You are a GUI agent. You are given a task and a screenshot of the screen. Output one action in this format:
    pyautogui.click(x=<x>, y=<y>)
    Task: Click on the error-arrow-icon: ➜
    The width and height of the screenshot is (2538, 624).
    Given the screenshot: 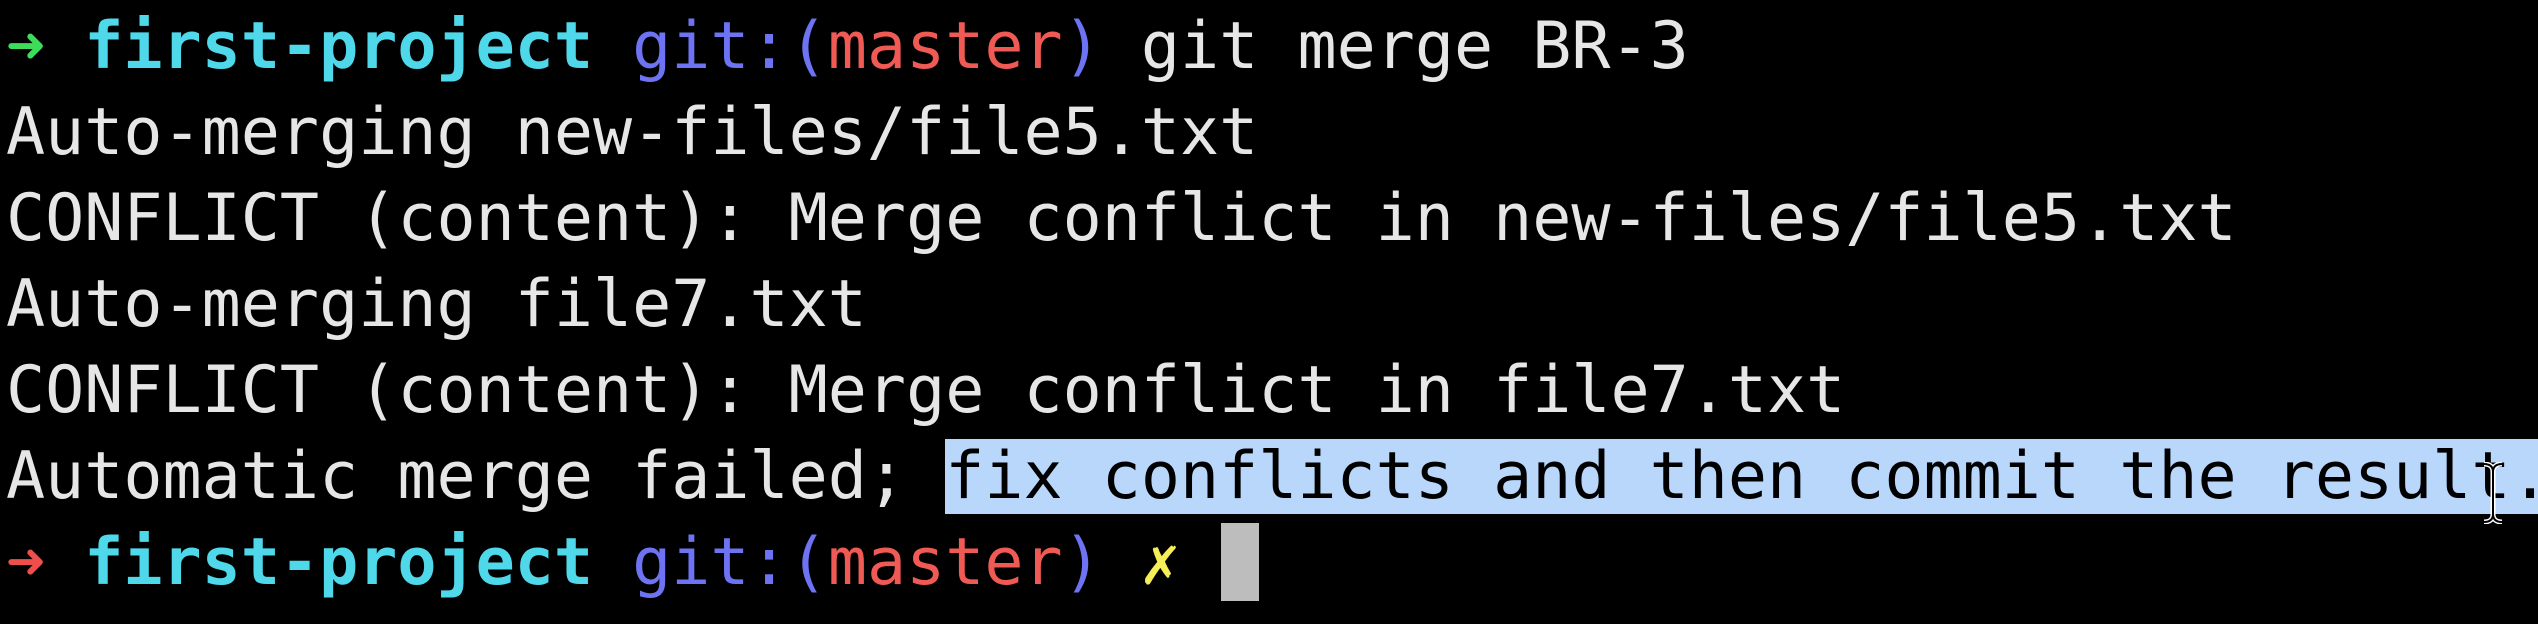 What is the action you would take?
    pyautogui.click(x=26, y=562)
    